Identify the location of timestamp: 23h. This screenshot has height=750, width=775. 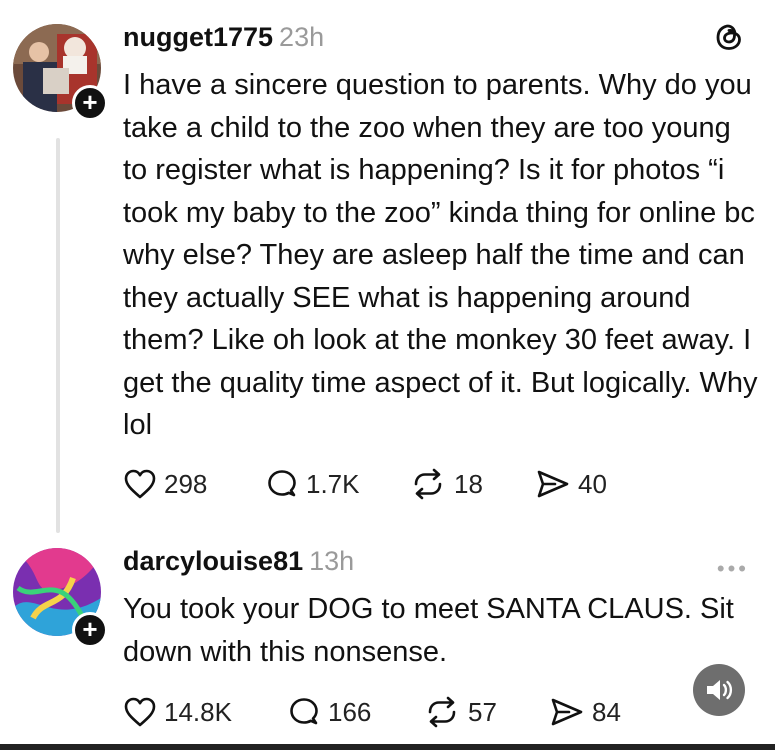
(302, 37).